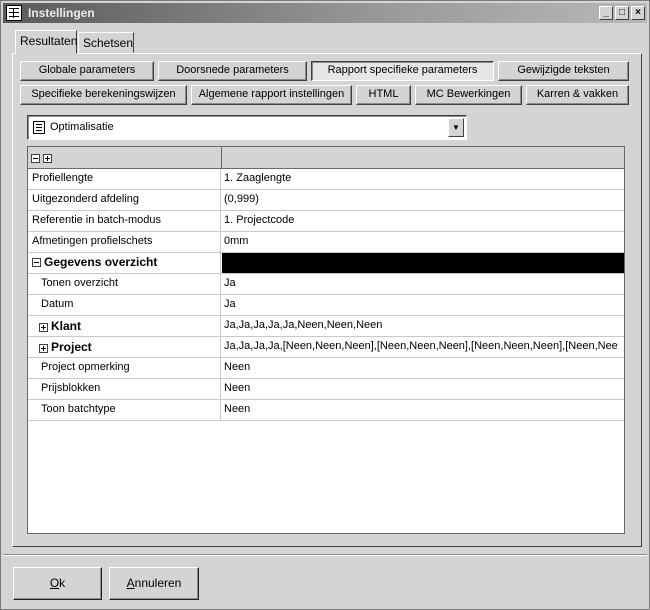  I want to click on property-value: Ja,Ja,Ja,Ja,Ja,Neen,Neen,Neen, so click(423, 326).